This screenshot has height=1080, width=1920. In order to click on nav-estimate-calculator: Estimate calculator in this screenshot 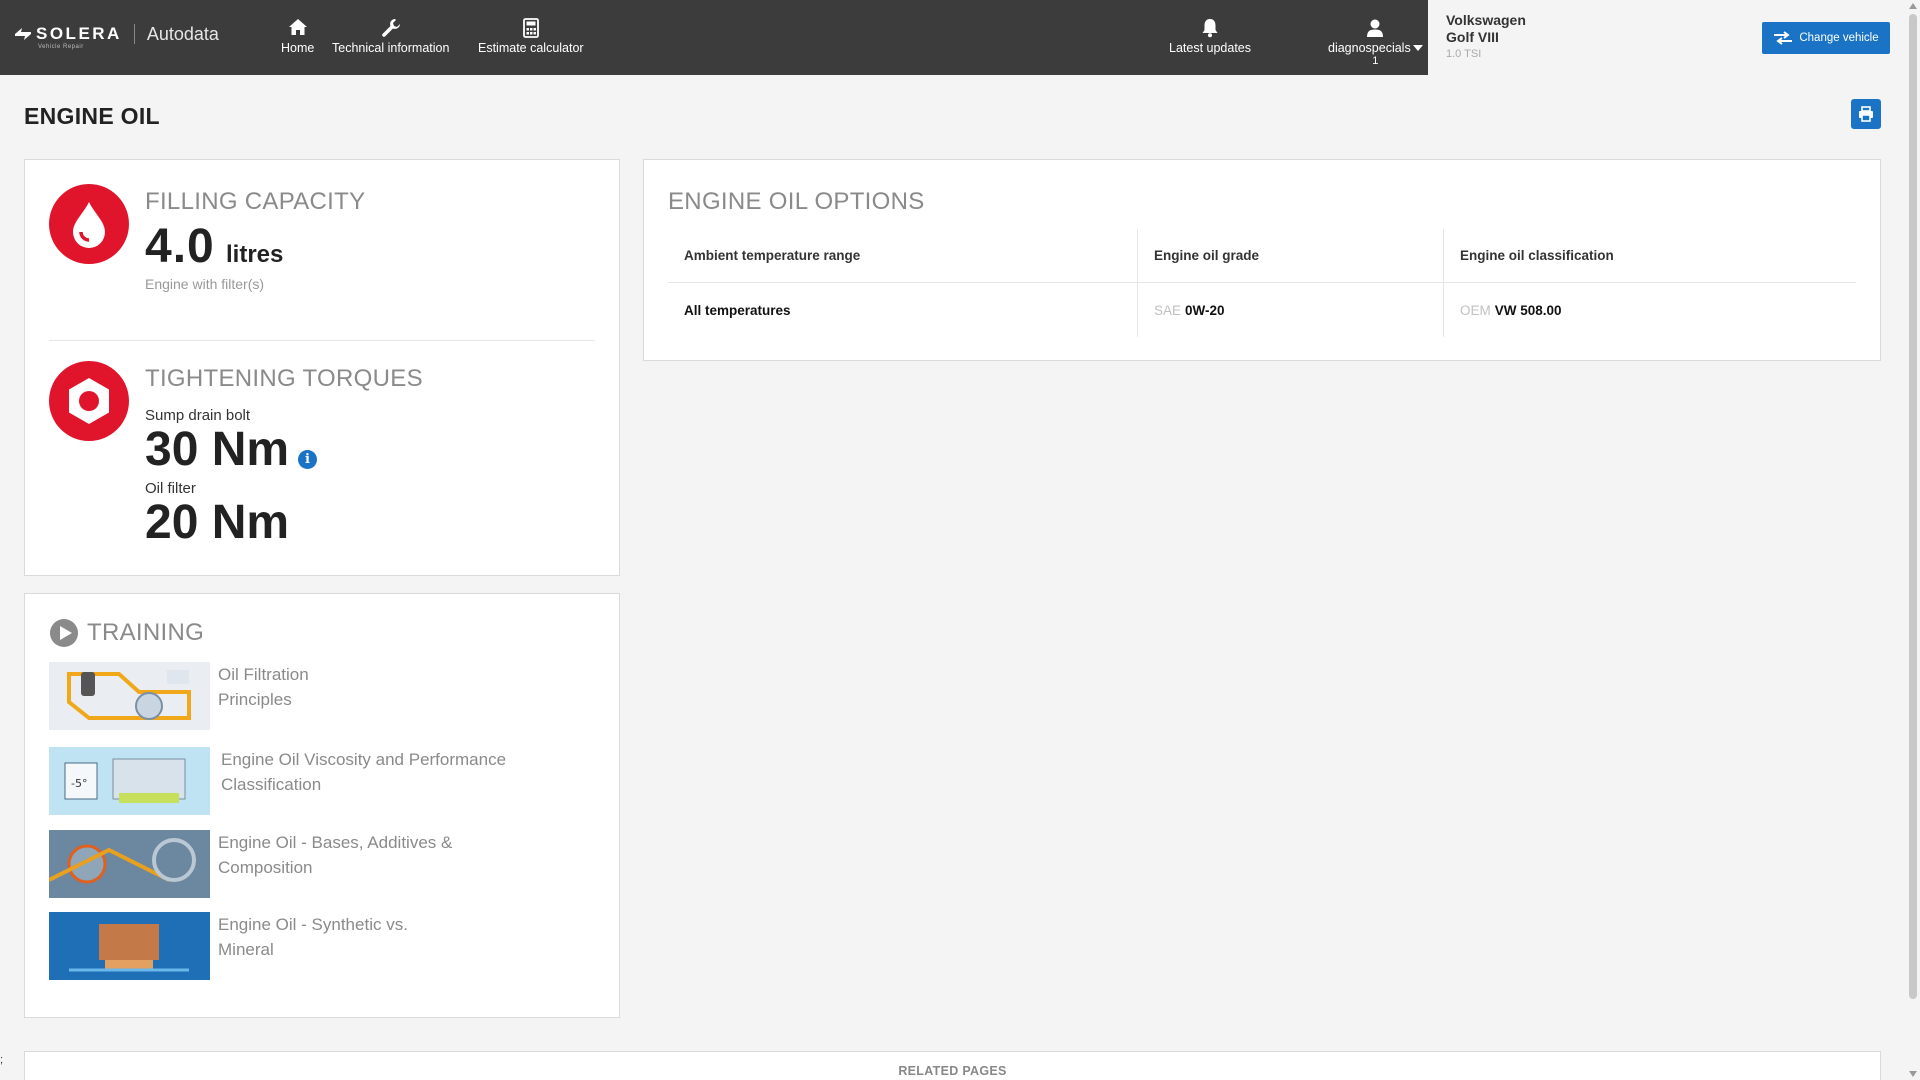, I will do `click(531, 36)`.